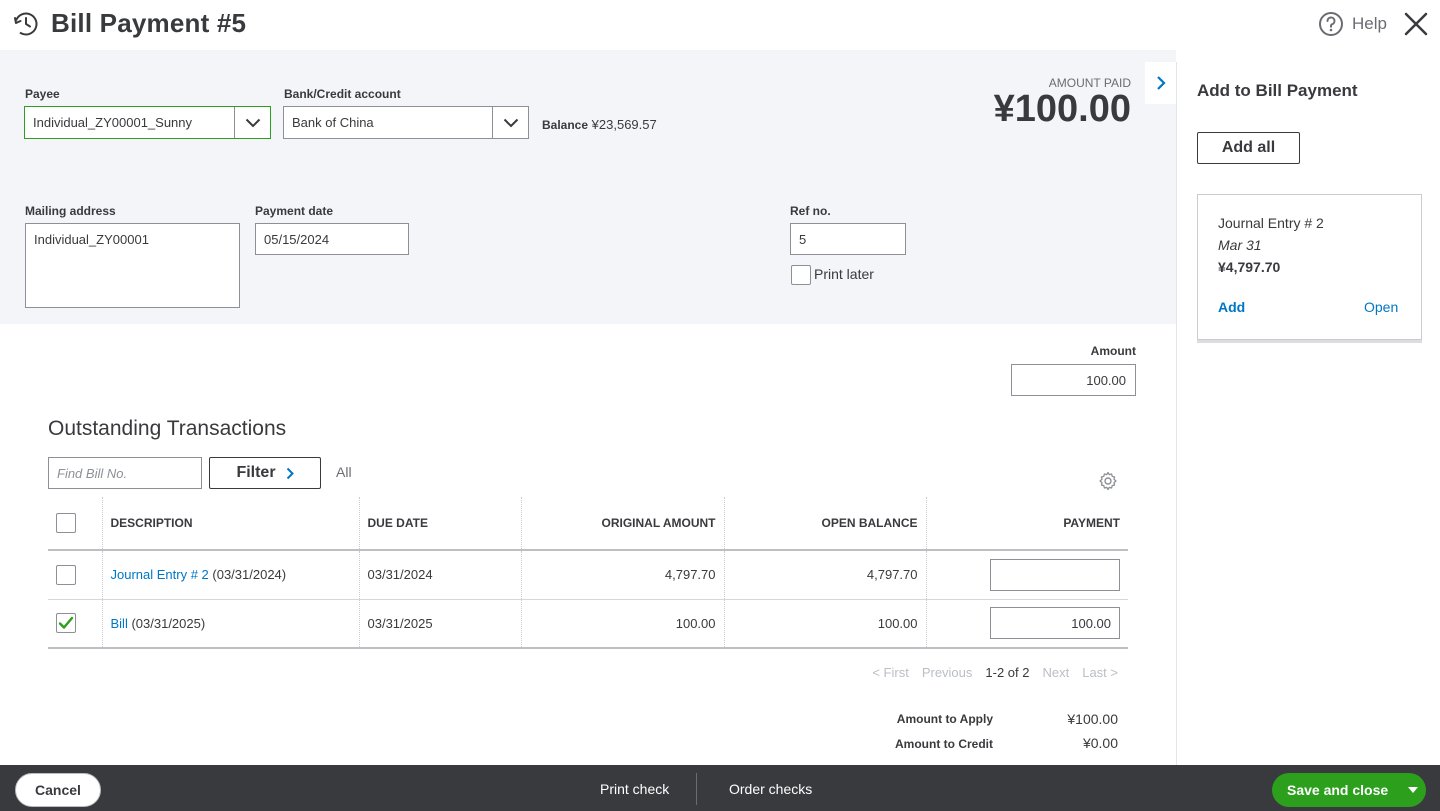 The height and width of the screenshot is (811, 1440). I want to click on card-date: Mar 31, so click(1240, 245).